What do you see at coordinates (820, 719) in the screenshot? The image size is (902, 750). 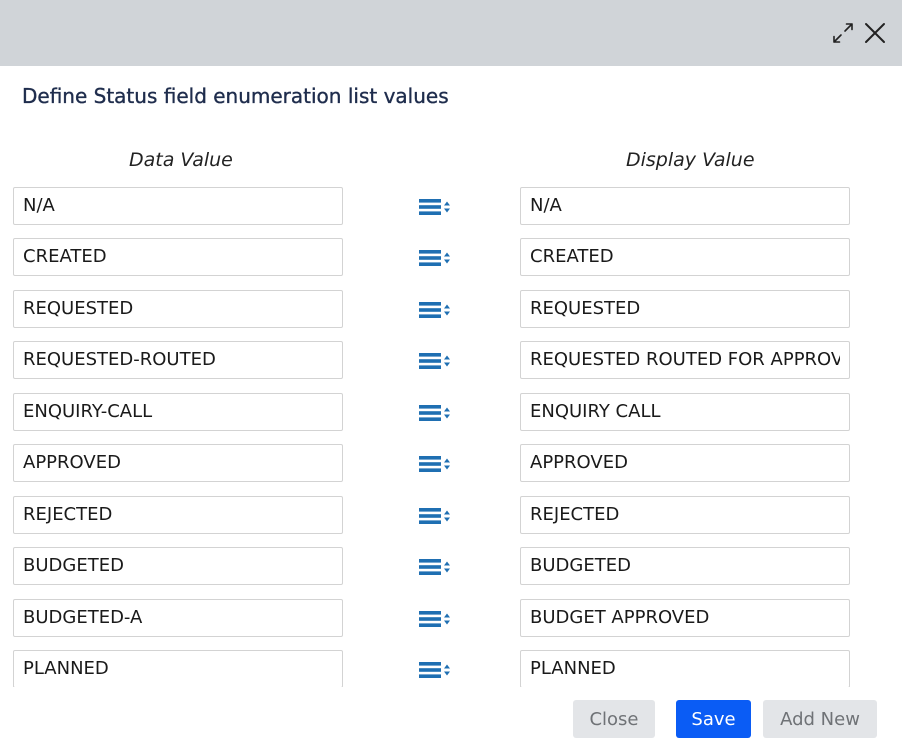 I see `add-new-button: Add New` at bounding box center [820, 719].